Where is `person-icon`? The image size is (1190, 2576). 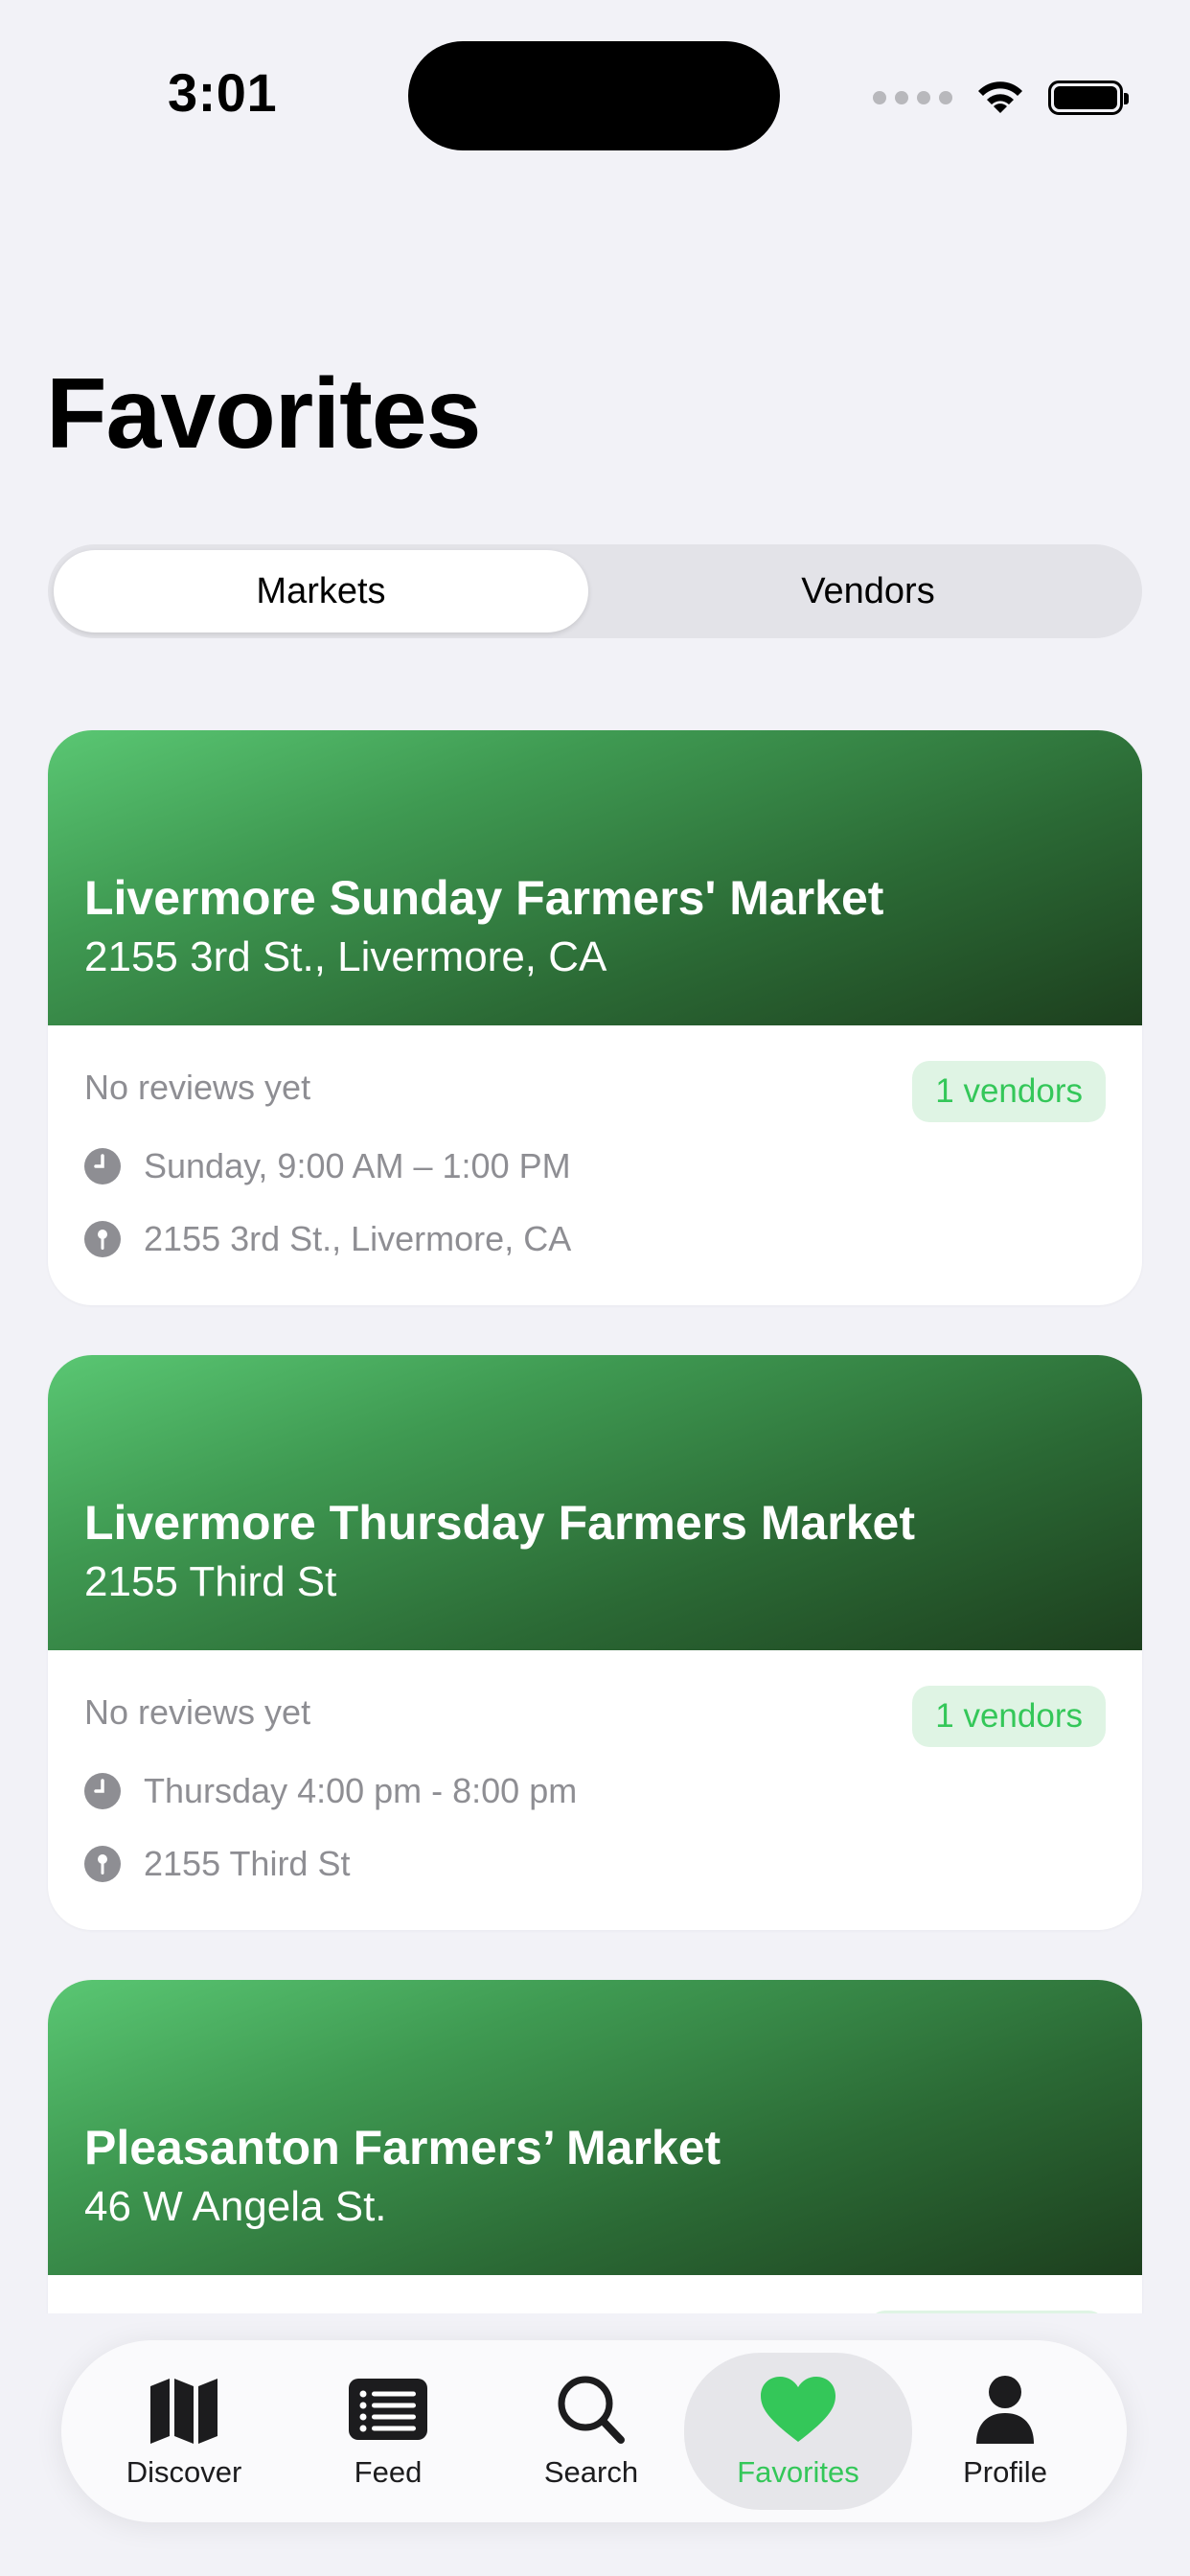 person-icon is located at coordinates (1005, 2410).